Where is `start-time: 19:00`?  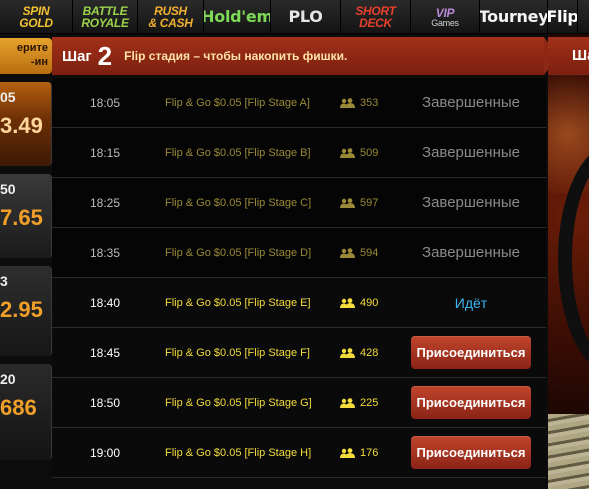 start-time: 19:00 is located at coordinates (105, 452).